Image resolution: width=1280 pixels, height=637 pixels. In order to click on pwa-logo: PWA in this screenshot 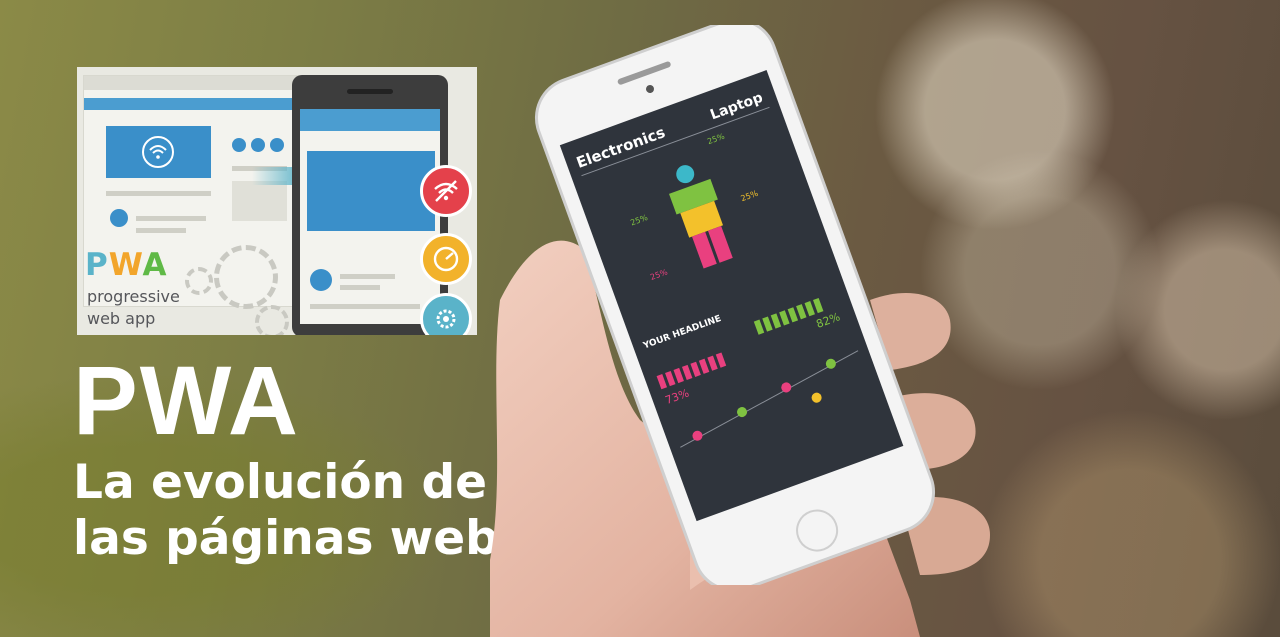, I will do `click(126, 265)`.